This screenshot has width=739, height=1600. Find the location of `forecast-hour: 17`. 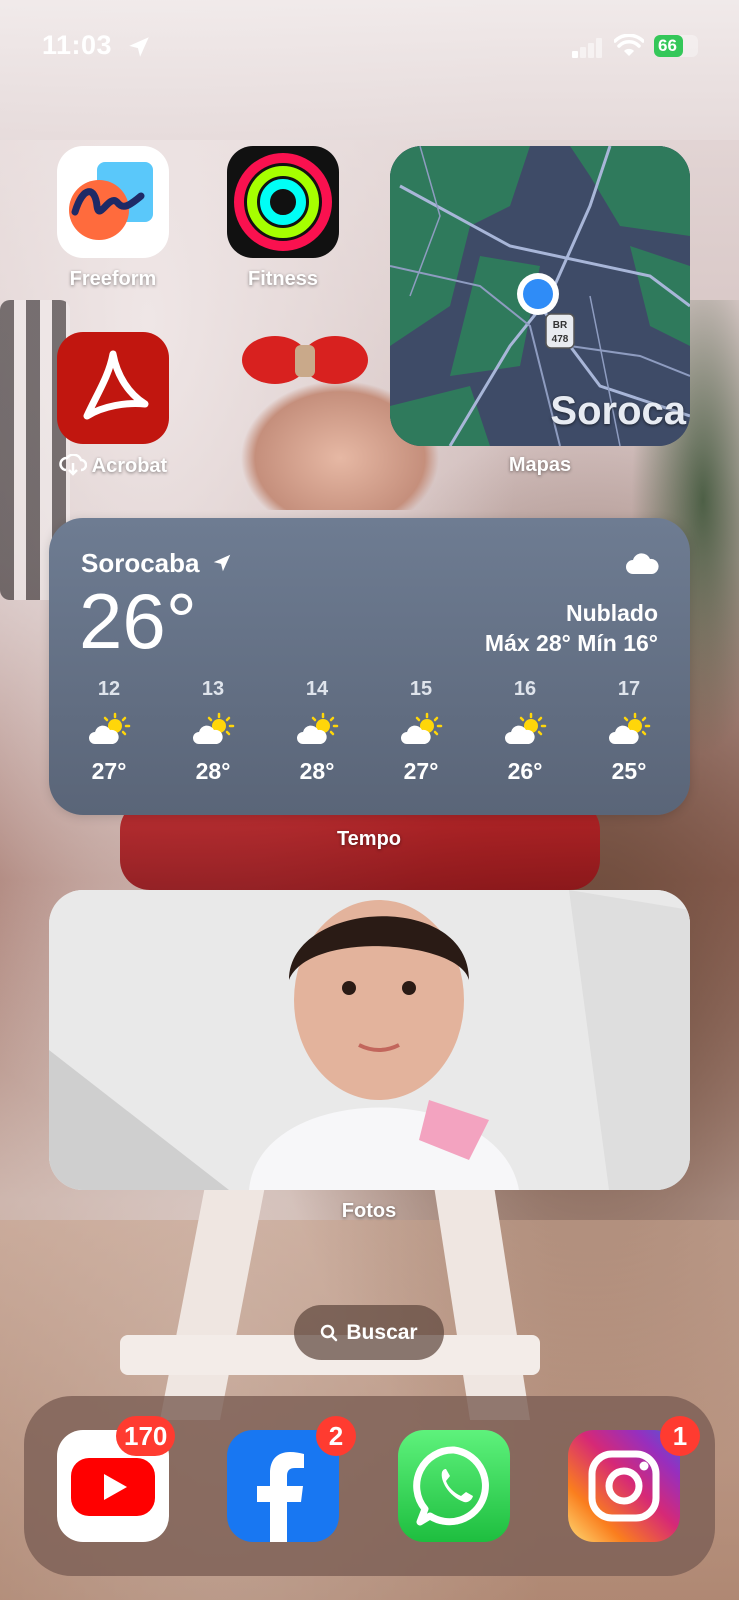

forecast-hour: 17 is located at coordinates (629, 689).